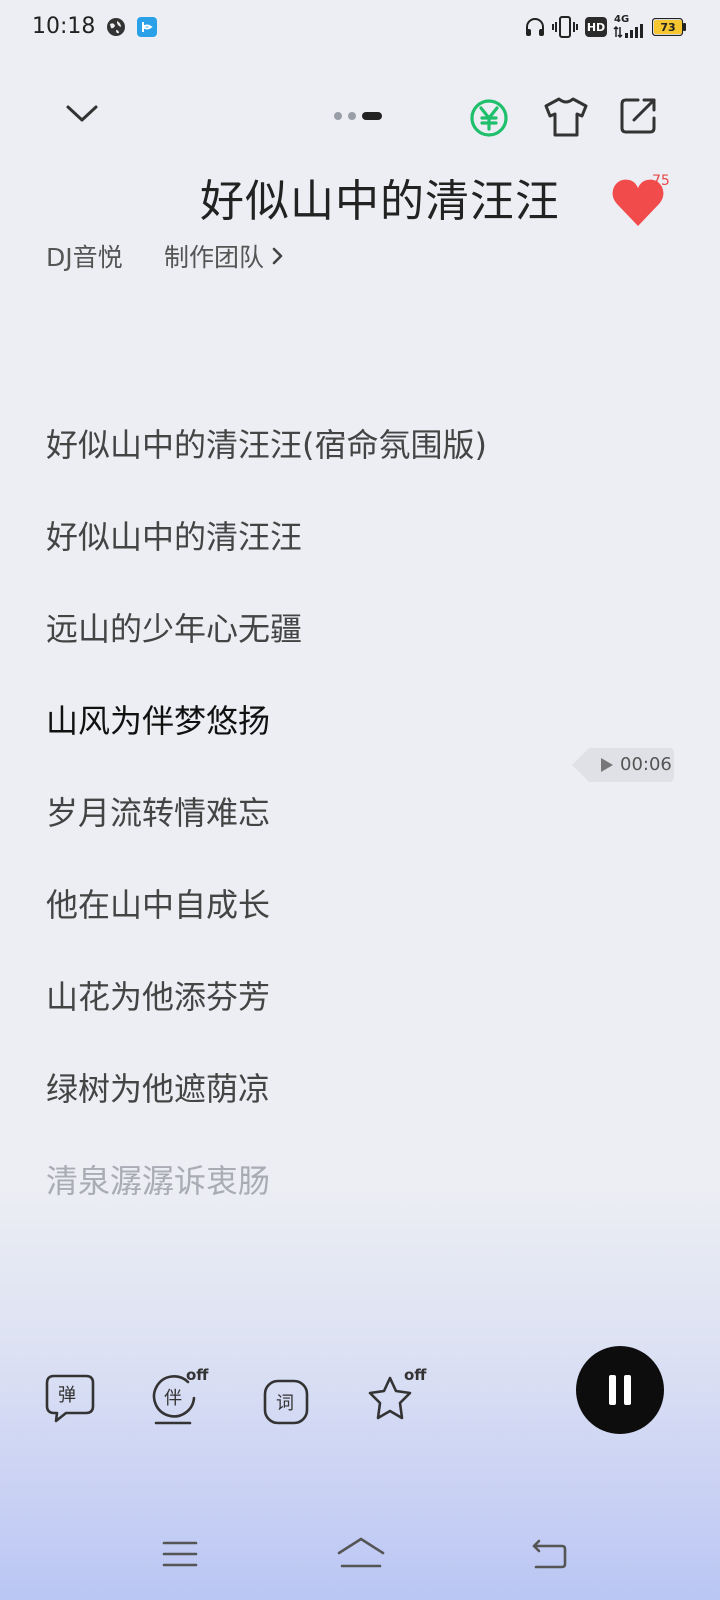  I want to click on pause-icon, so click(620, 1390).